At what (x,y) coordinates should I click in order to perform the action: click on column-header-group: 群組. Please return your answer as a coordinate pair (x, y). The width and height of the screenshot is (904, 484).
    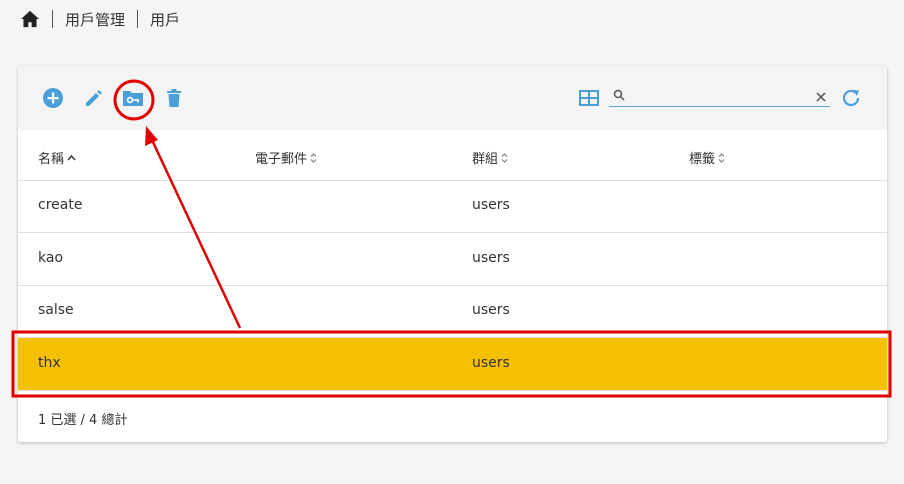
    Looking at the image, I should click on (490, 157).